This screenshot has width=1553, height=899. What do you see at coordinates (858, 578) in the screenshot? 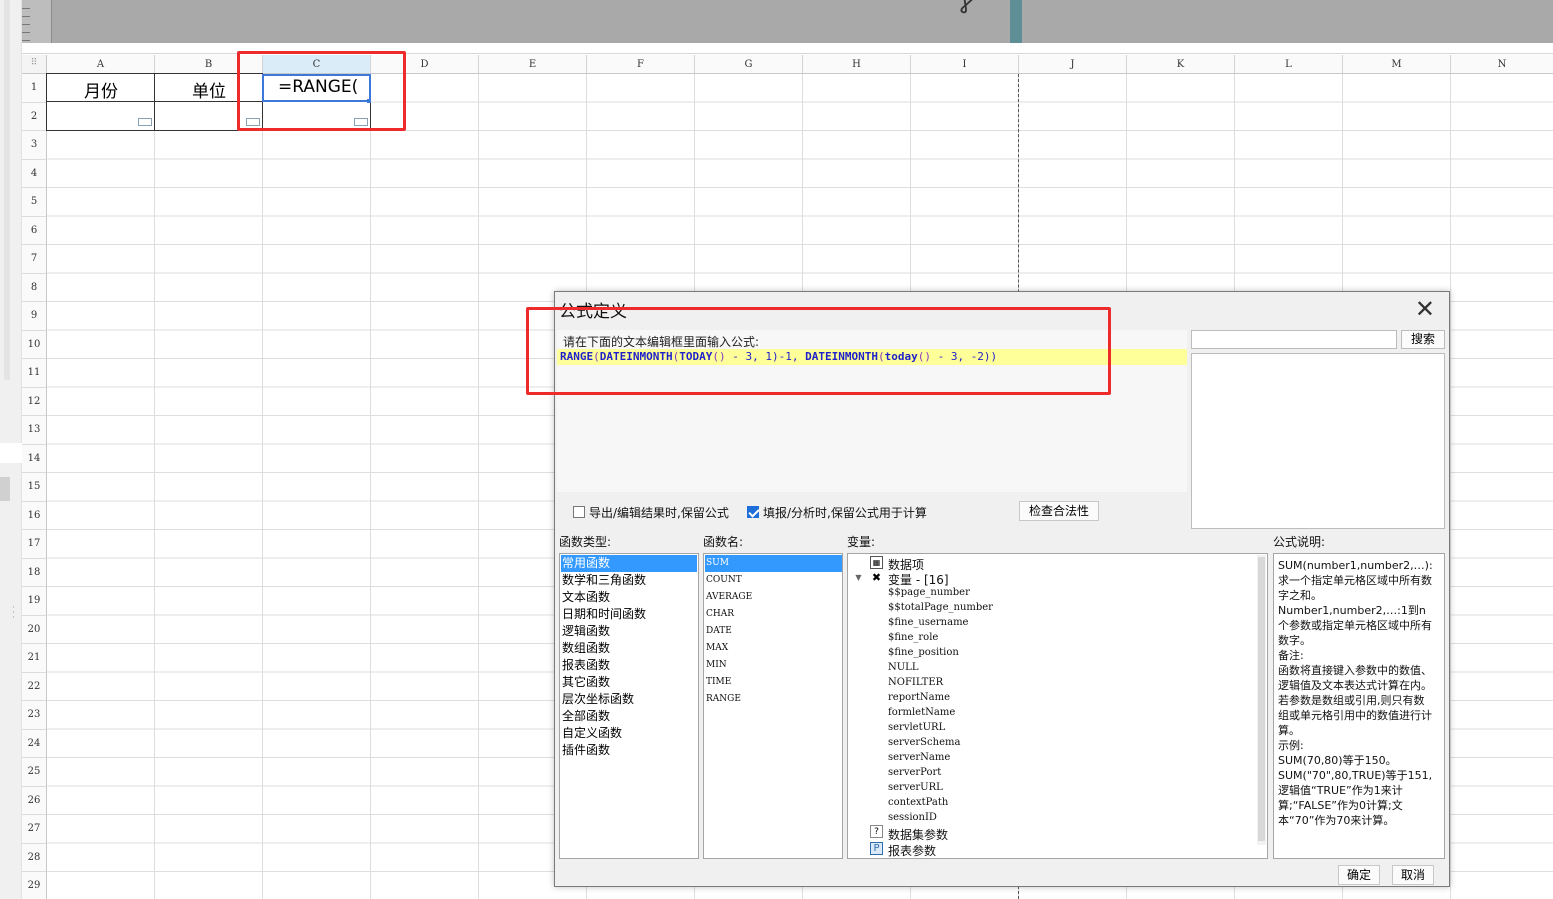
I see `expand-arrow-icon: ▼` at bounding box center [858, 578].